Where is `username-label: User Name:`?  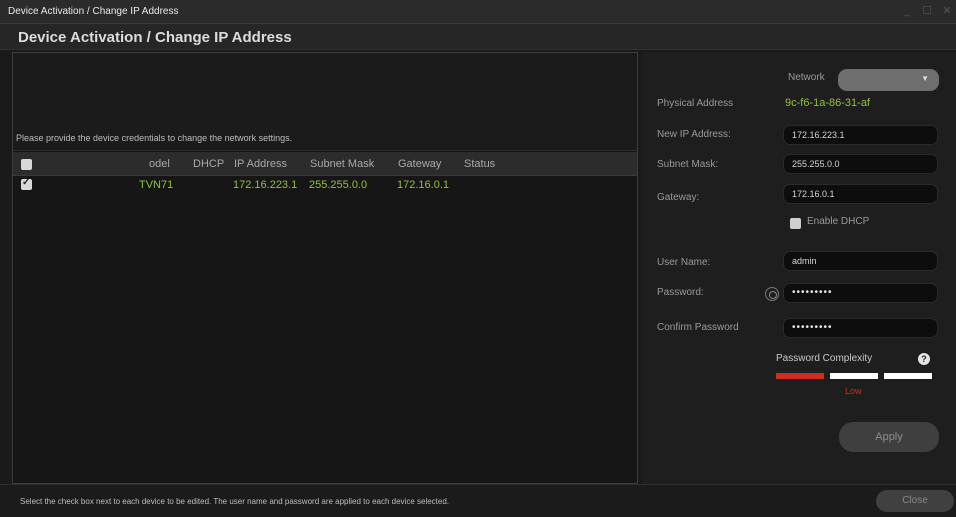
username-label: User Name: is located at coordinates (684, 262).